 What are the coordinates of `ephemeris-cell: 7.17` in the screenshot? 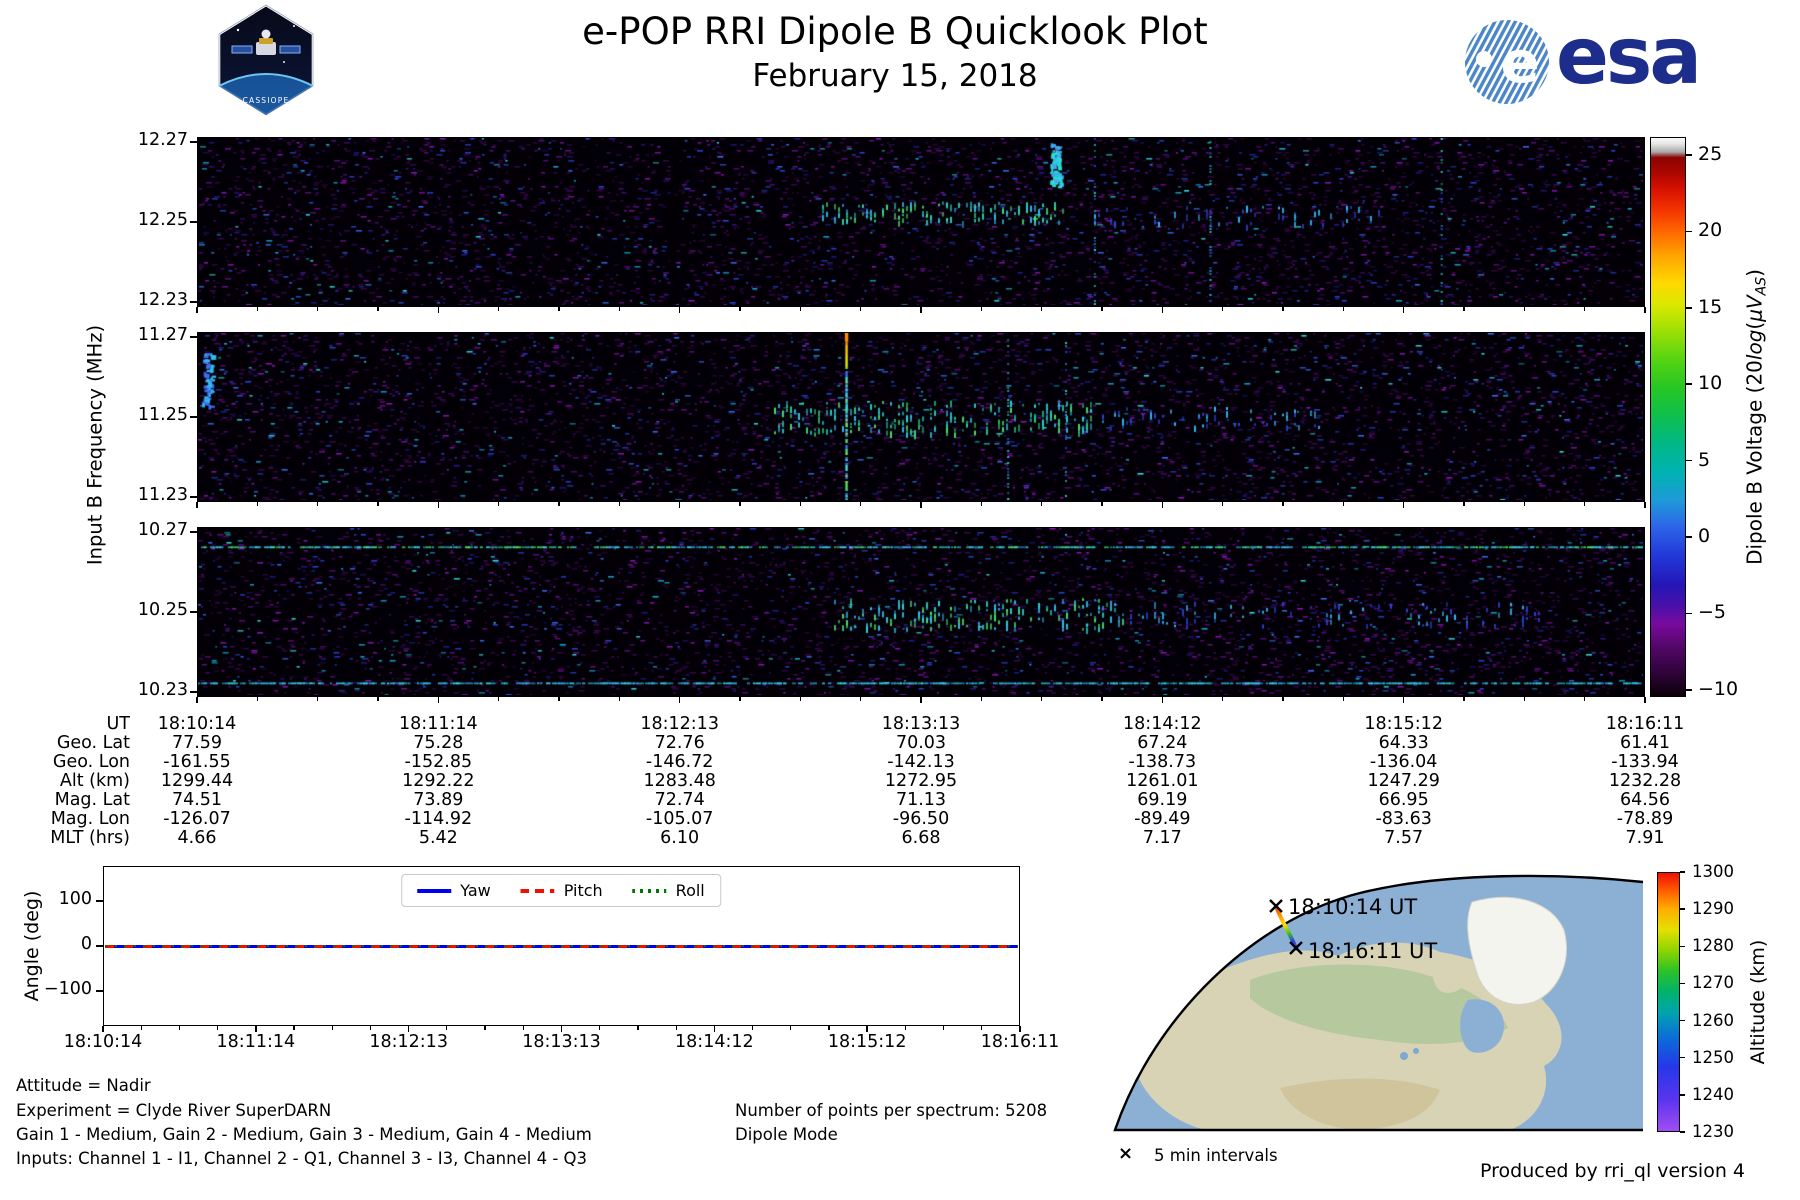 It's located at (1162, 838).